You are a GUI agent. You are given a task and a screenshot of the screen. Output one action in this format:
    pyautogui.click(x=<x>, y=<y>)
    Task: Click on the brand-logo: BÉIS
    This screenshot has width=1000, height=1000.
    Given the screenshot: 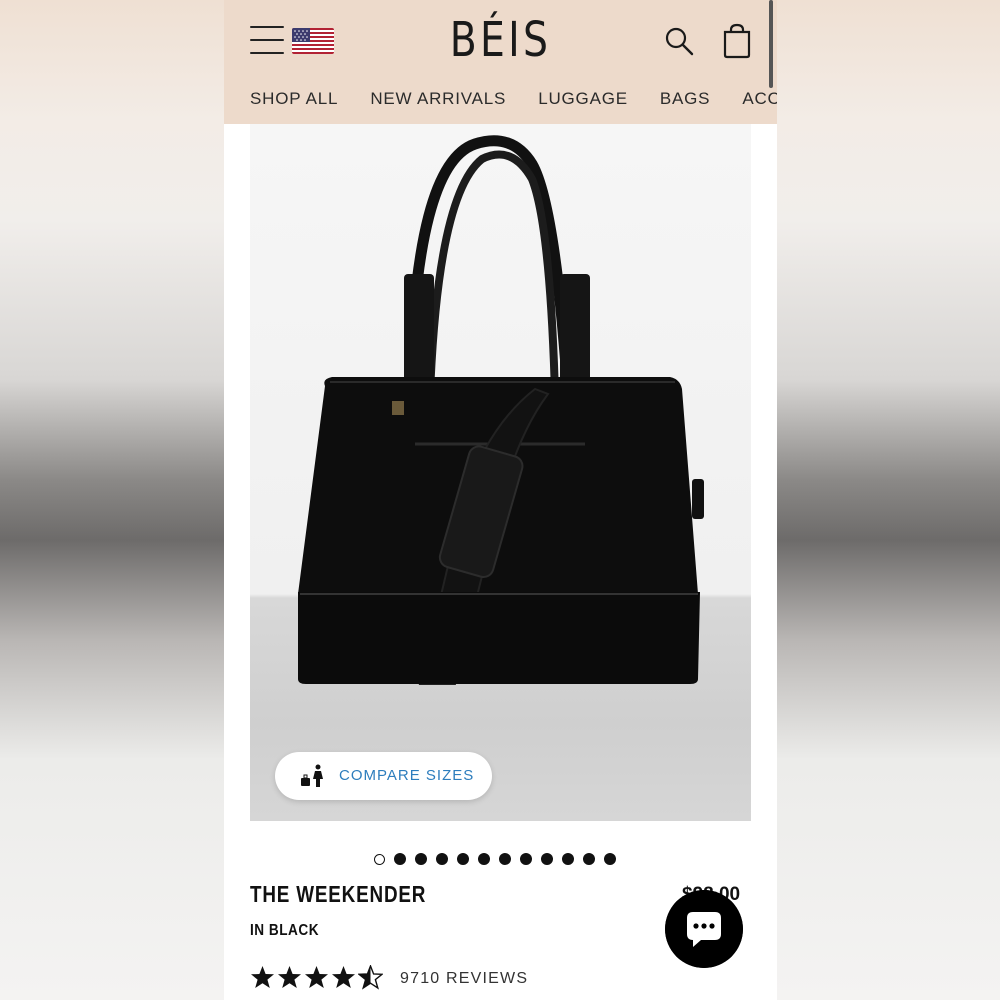 What is the action you would take?
    pyautogui.click(x=500, y=40)
    